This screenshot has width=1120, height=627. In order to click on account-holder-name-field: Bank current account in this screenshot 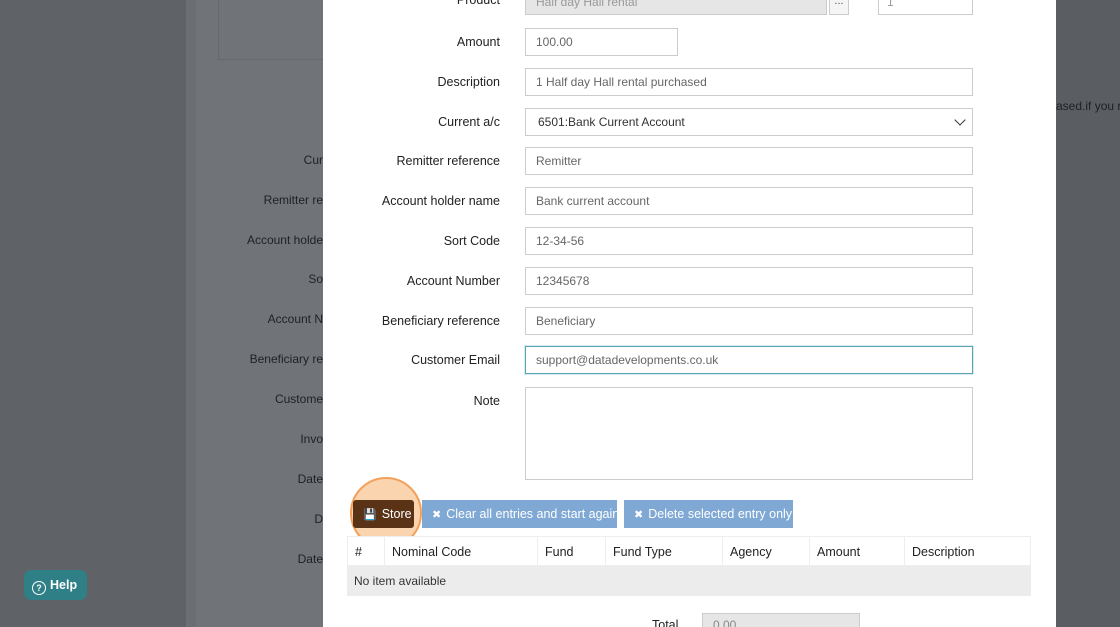, I will do `click(749, 201)`.